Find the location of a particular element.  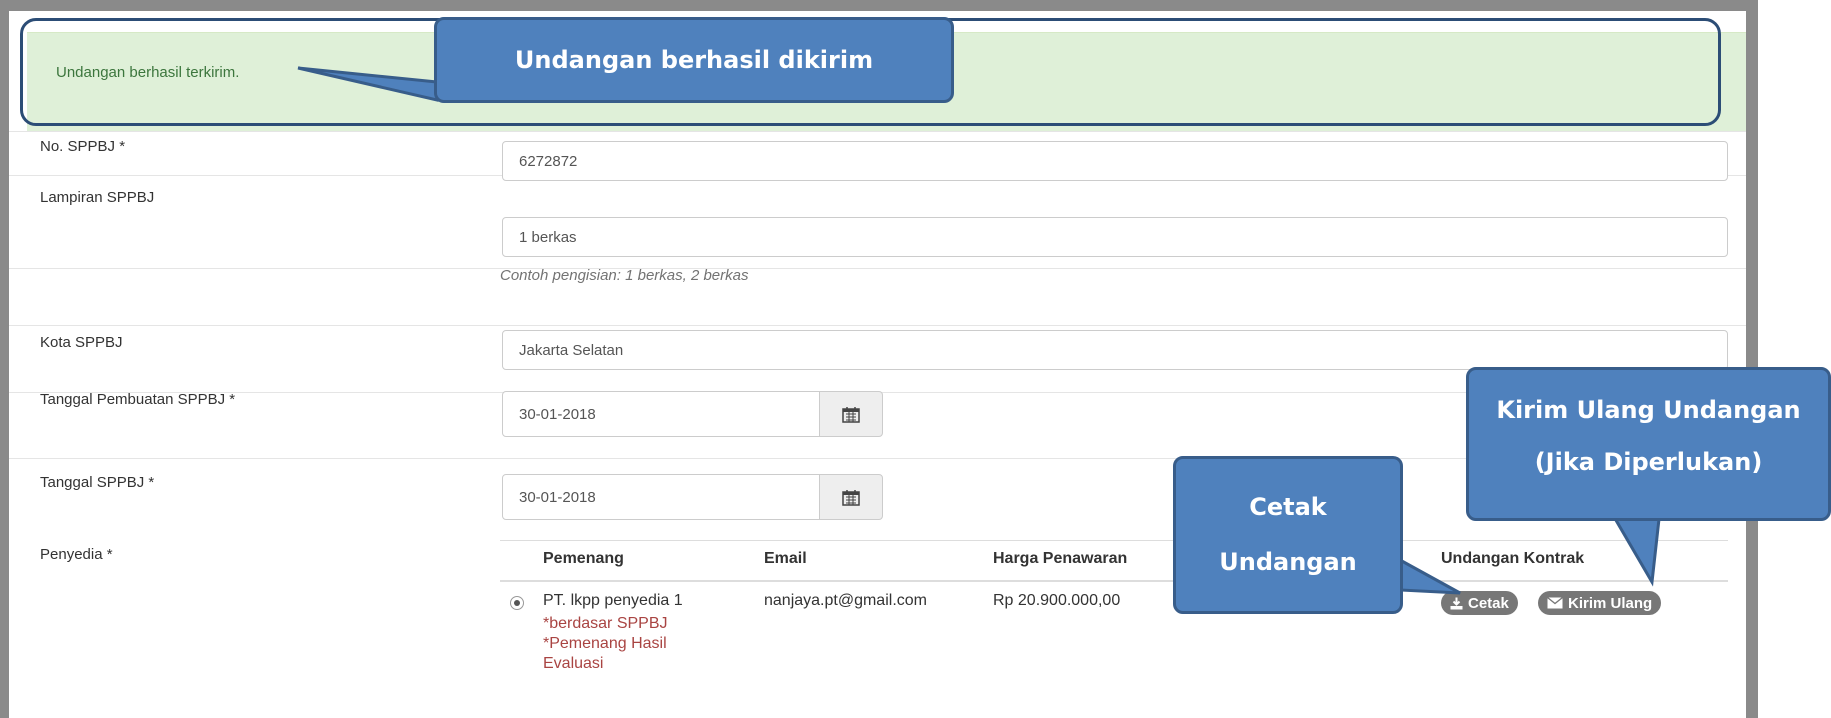

callout-undangan-berhasil: Undangan berhasil dikirim is located at coordinates (694, 60).